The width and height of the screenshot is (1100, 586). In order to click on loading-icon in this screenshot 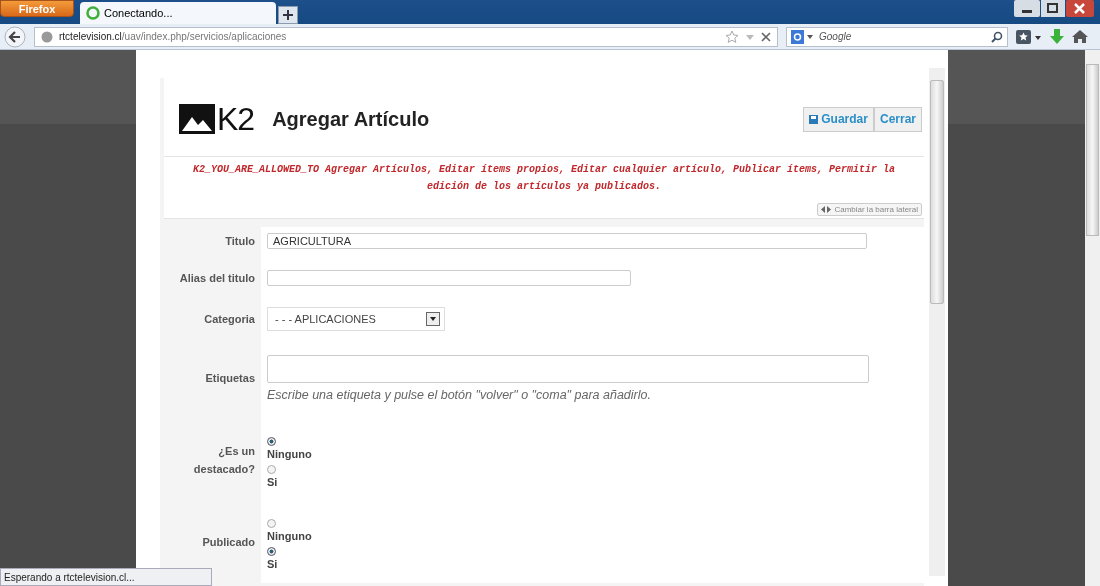, I will do `click(93, 13)`.